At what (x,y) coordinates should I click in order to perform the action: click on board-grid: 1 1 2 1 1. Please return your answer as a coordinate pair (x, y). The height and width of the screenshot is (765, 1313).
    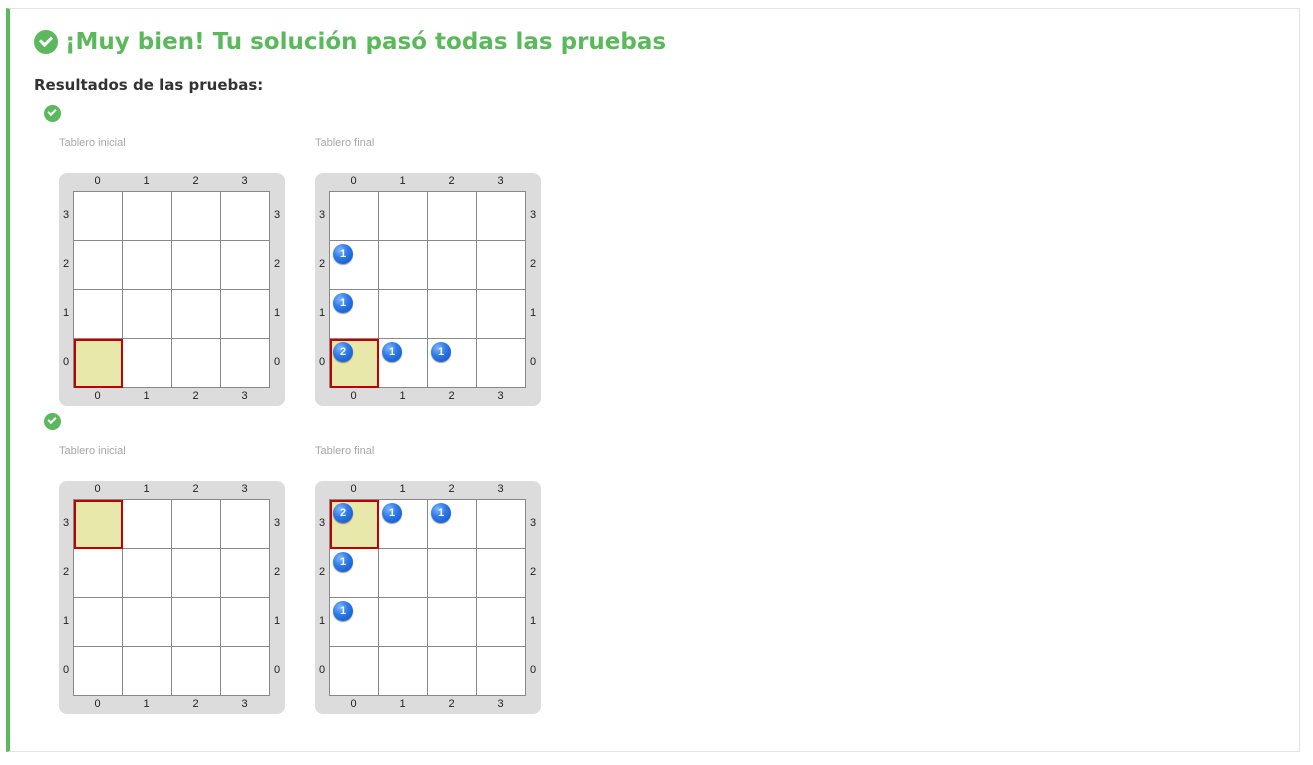
    Looking at the image, I should click on (427, 289).